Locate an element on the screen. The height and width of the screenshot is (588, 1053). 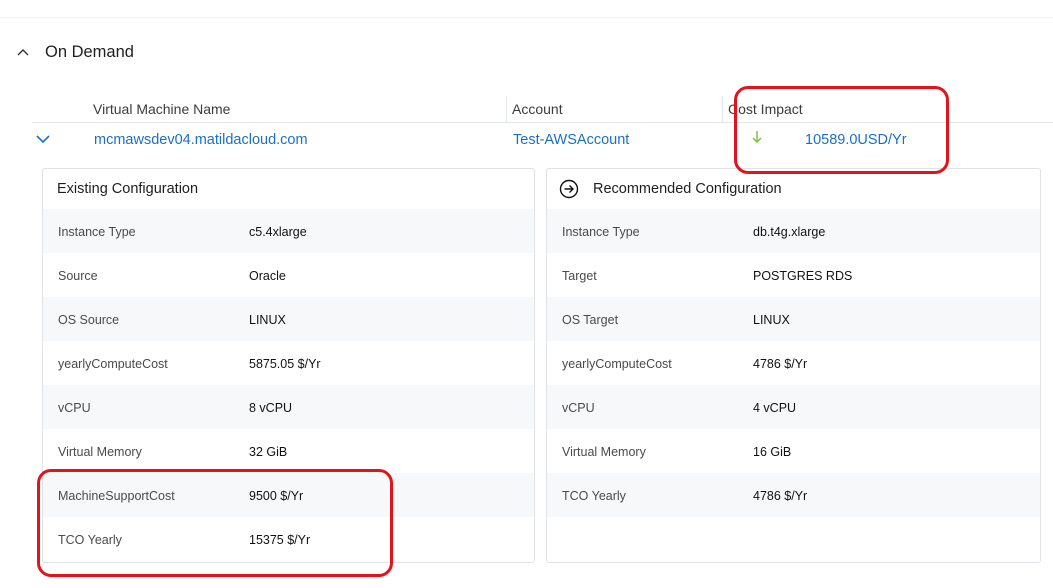
cost-impact-value: 10589.0USD/Yr is located at coordinates (856, 140).